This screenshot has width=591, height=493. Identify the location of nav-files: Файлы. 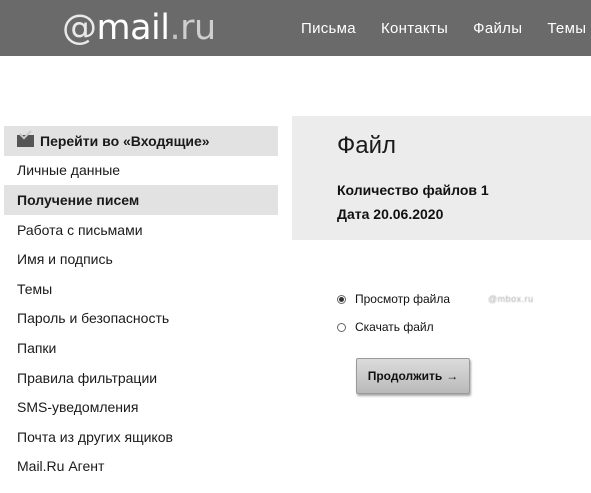
(497, 28).